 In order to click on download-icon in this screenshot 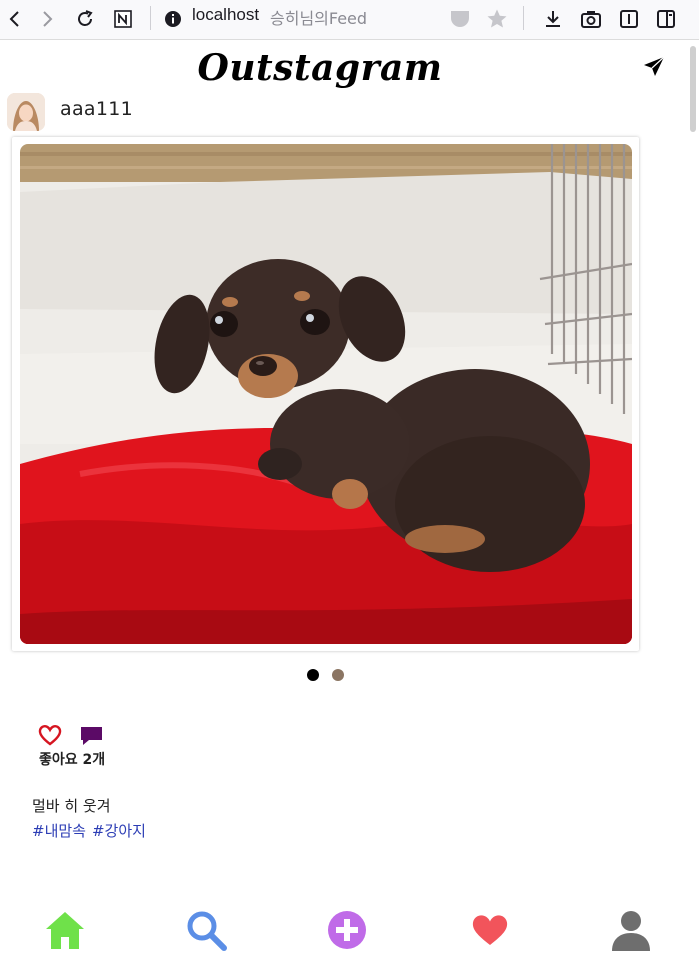, I will do `click(553, 19)`.